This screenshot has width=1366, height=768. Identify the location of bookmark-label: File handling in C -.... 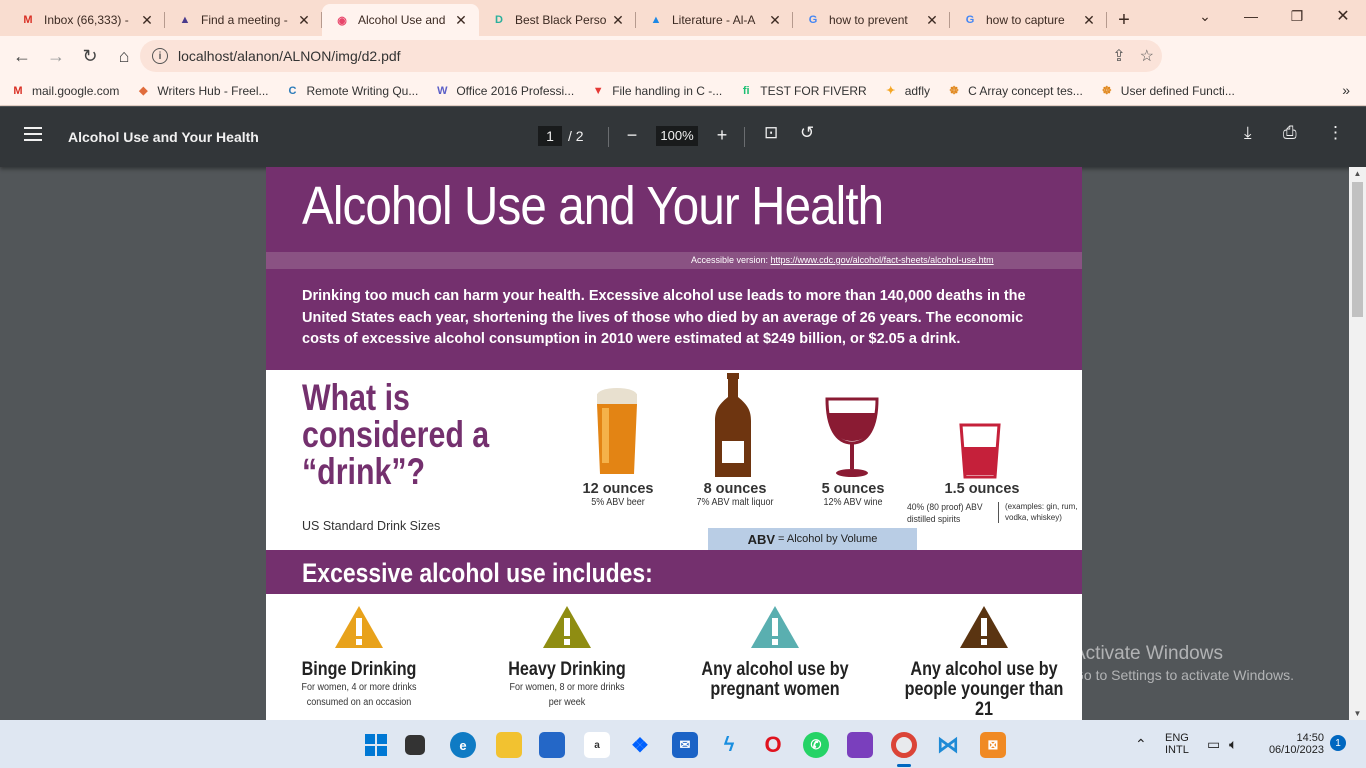
(667, 90).